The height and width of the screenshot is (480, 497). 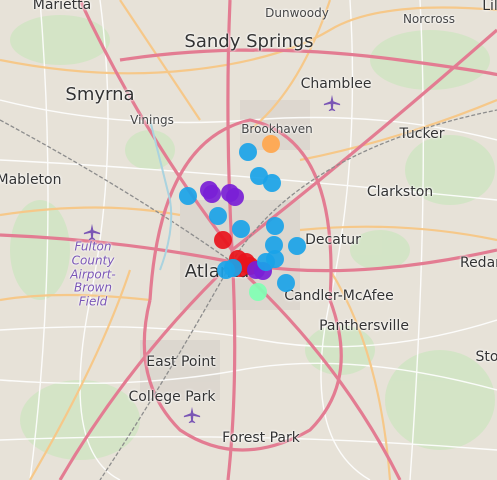 I want to click on marker-layer, so click(x=242, y=218).